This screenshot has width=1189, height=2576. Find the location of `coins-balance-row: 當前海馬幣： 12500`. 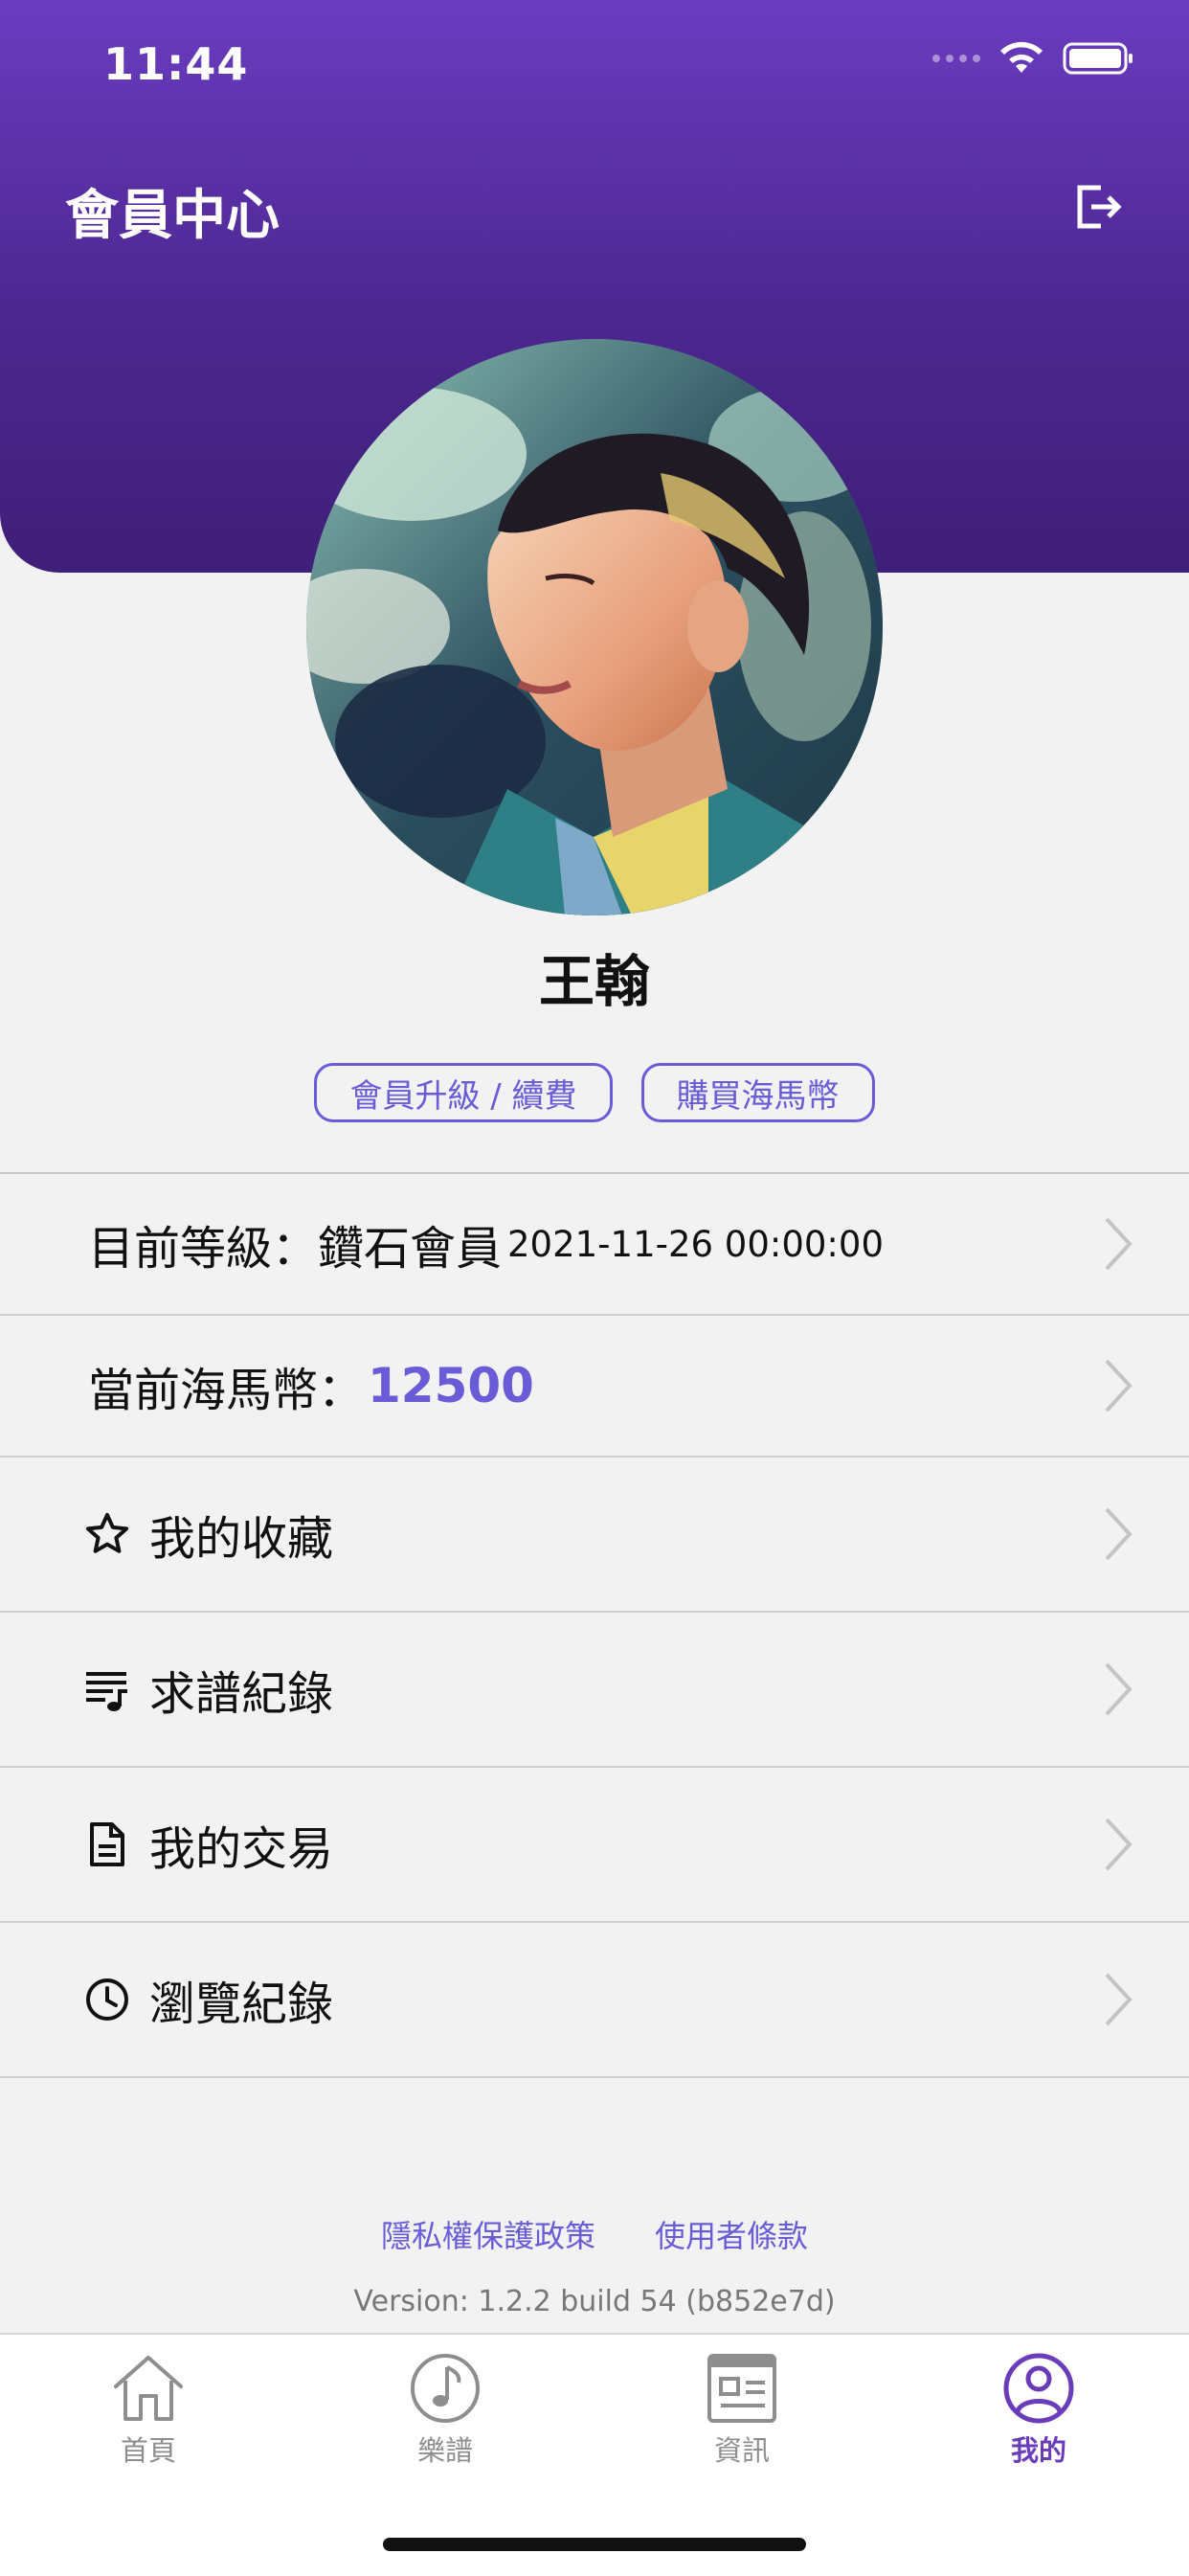

coins-balance-row: 當前海馬幣： 12500 is located at coordinates (594, 1386).